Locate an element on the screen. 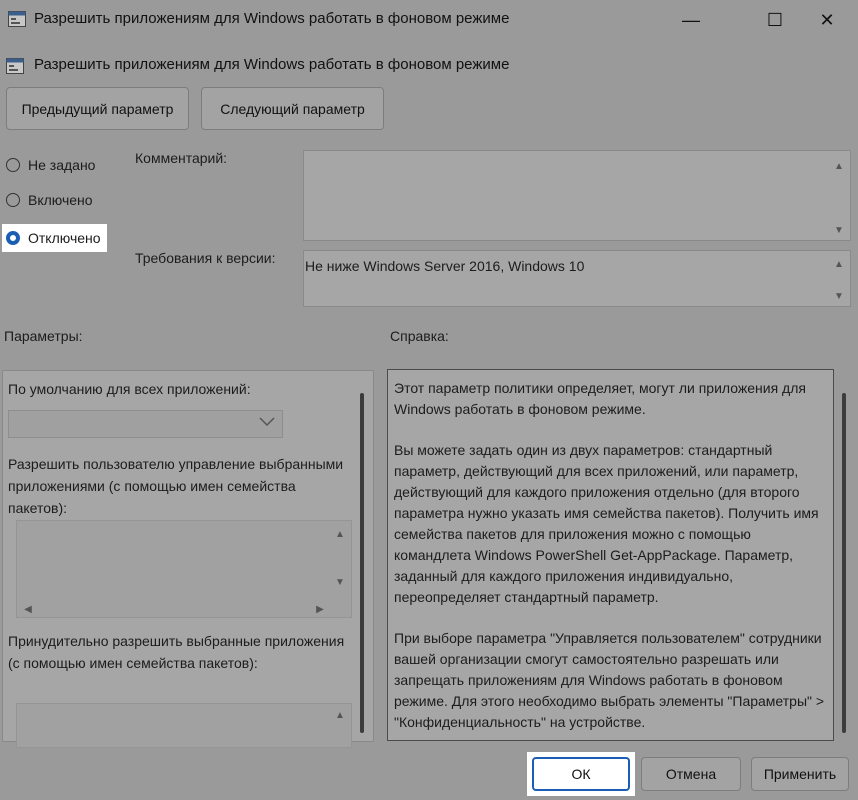  policy-setting-icon is located at coordinates (15, 66).